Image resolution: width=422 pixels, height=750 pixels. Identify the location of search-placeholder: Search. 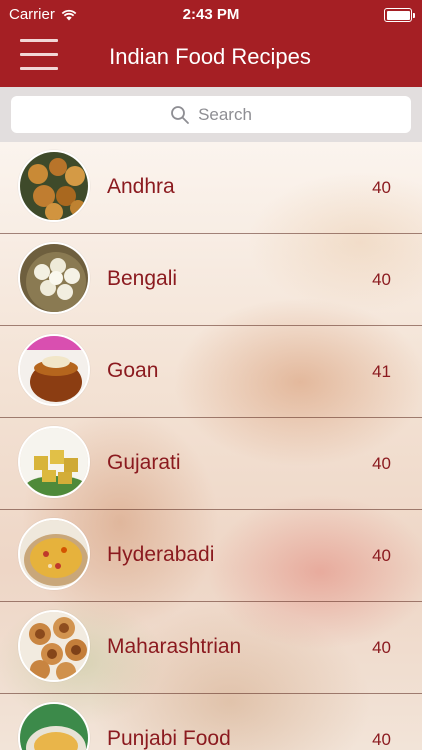
(225, 114).